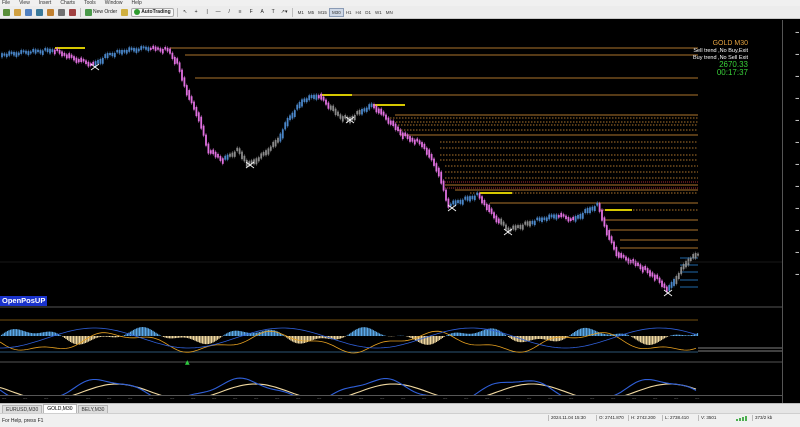  What do you see at coordinates (93, 409) in the screenshot?
I see `tab-bely: BELY,M30` at bounding box center [93, 409].